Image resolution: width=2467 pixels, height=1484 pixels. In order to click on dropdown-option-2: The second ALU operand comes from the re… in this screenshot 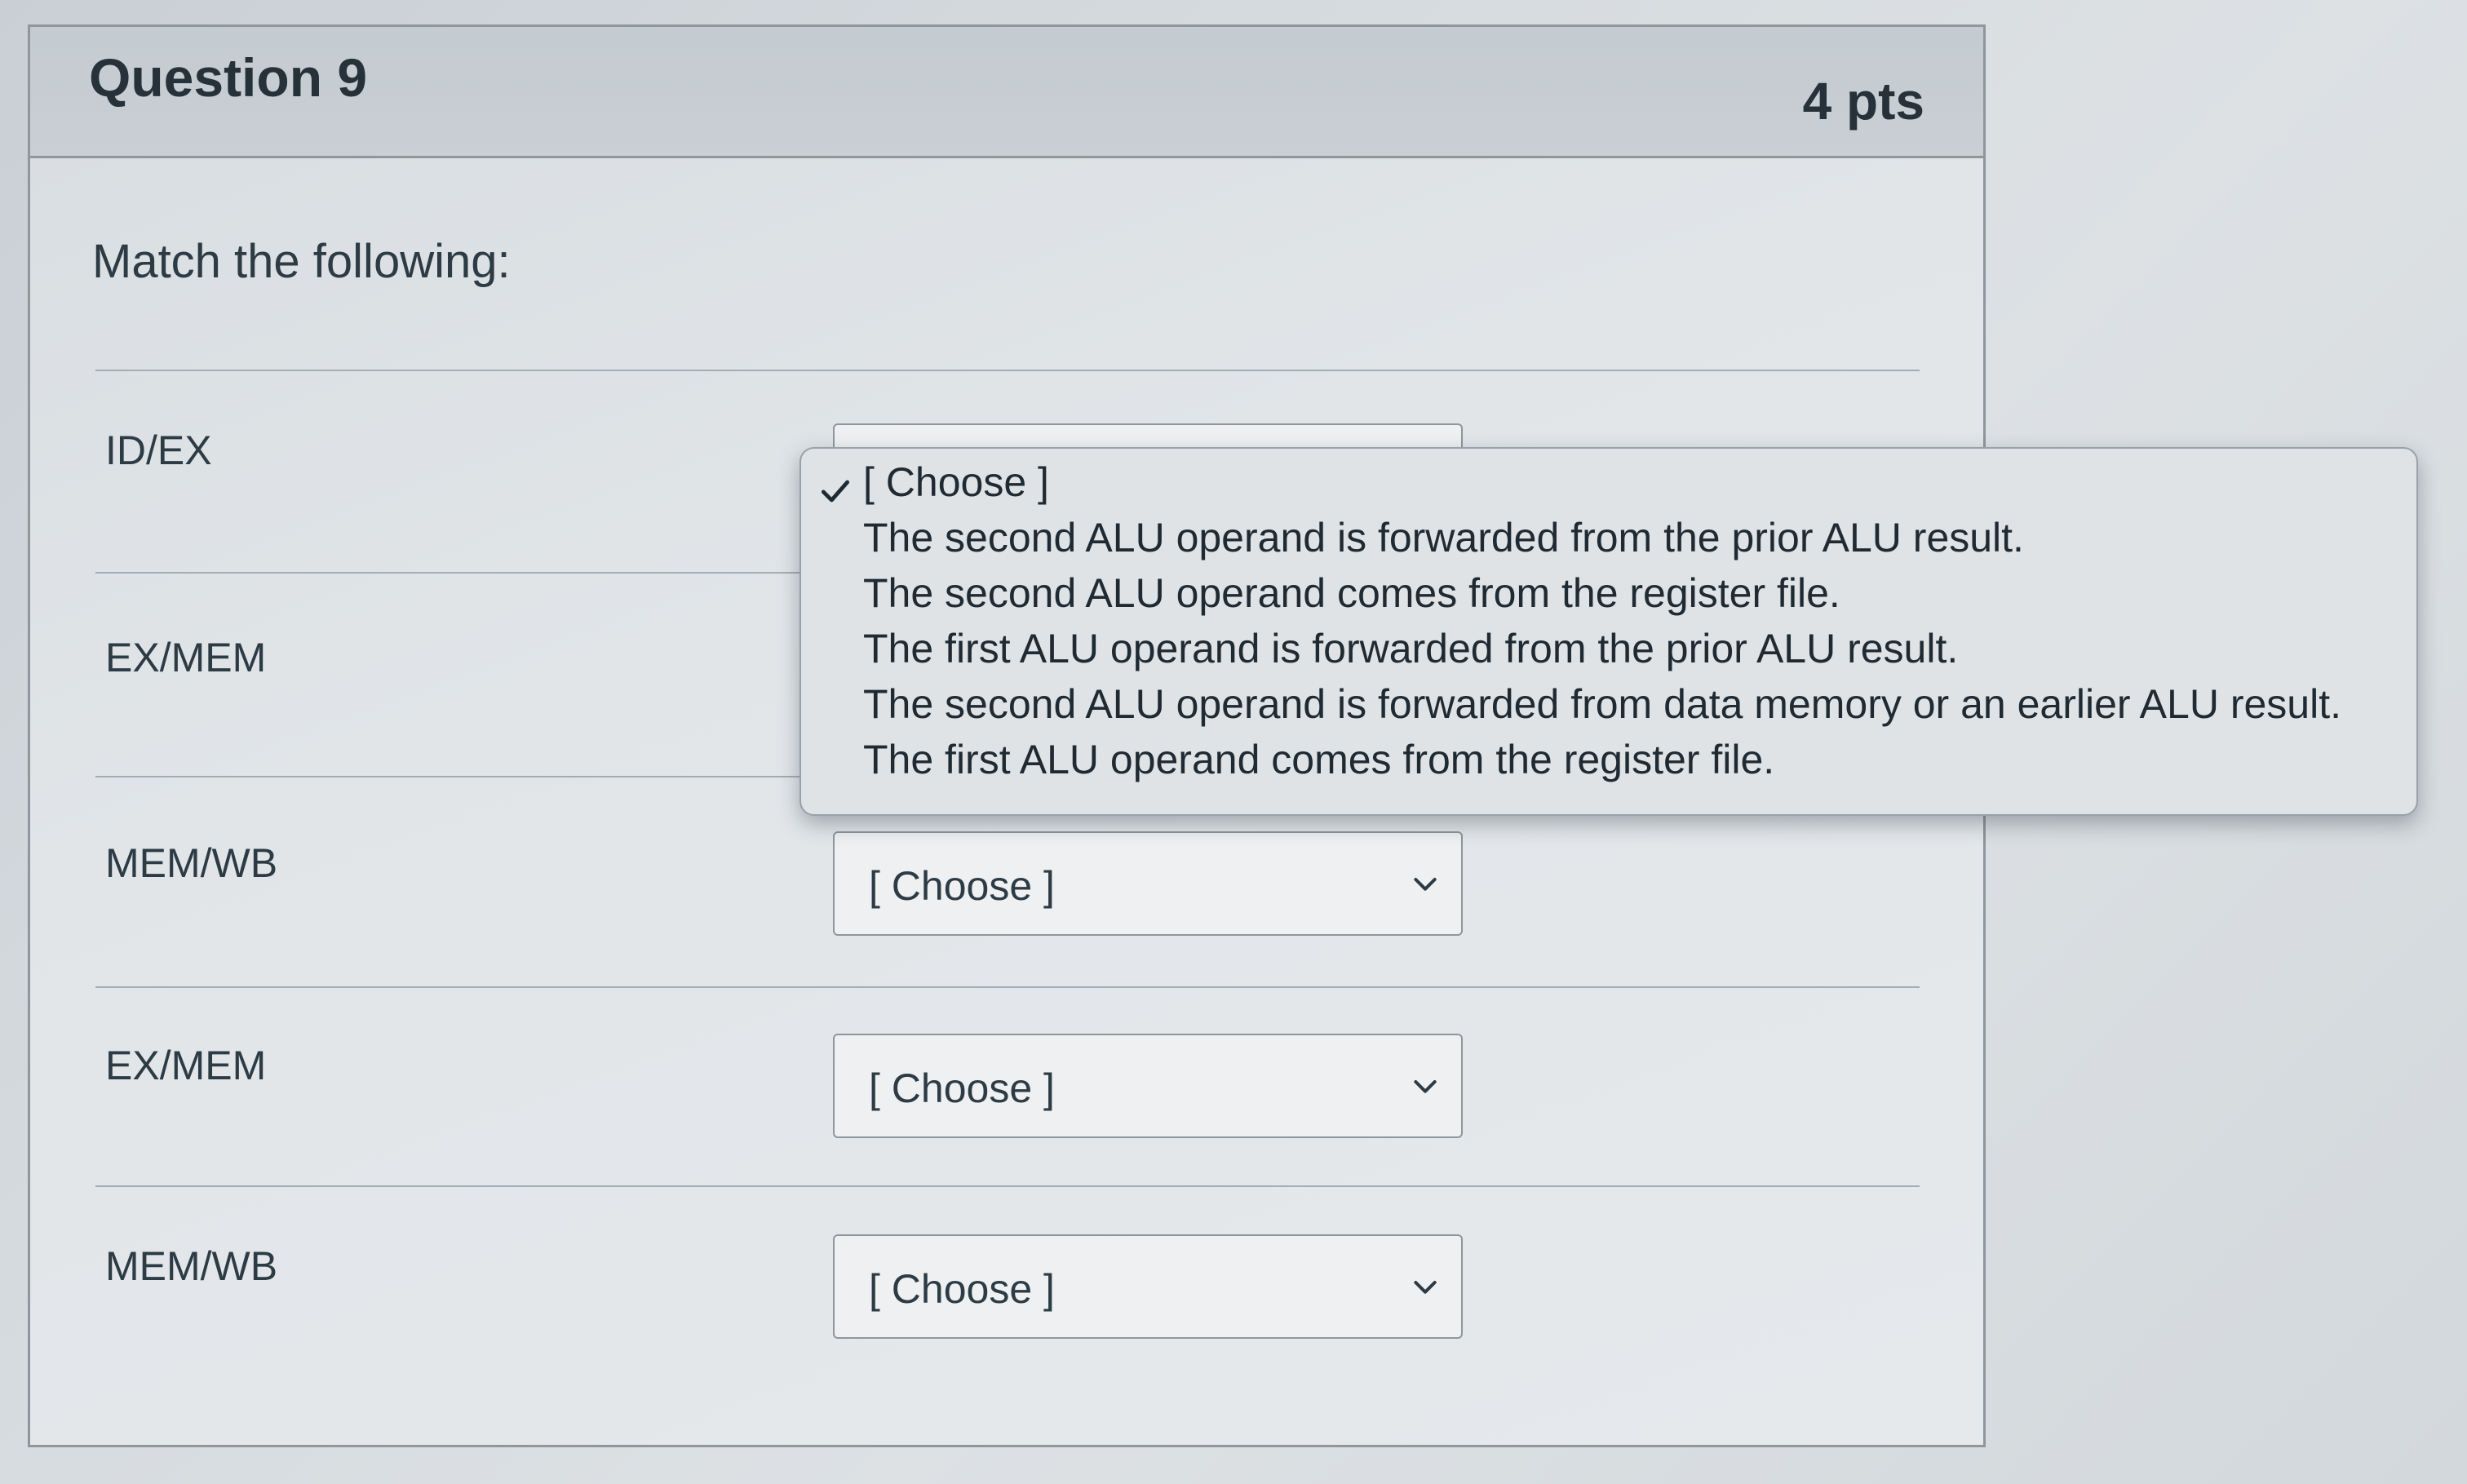, I will do `click(1351, 593)`.